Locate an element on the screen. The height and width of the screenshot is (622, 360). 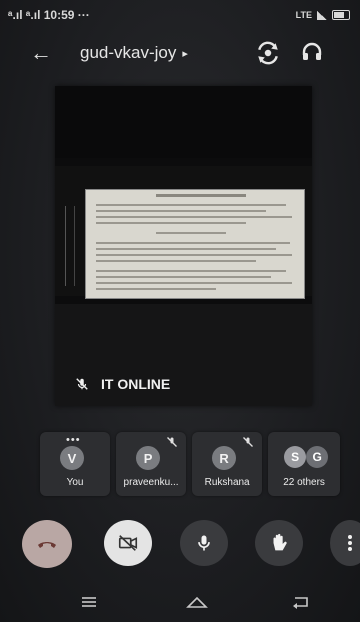
avatar: P is located at coordinates (148, 458).